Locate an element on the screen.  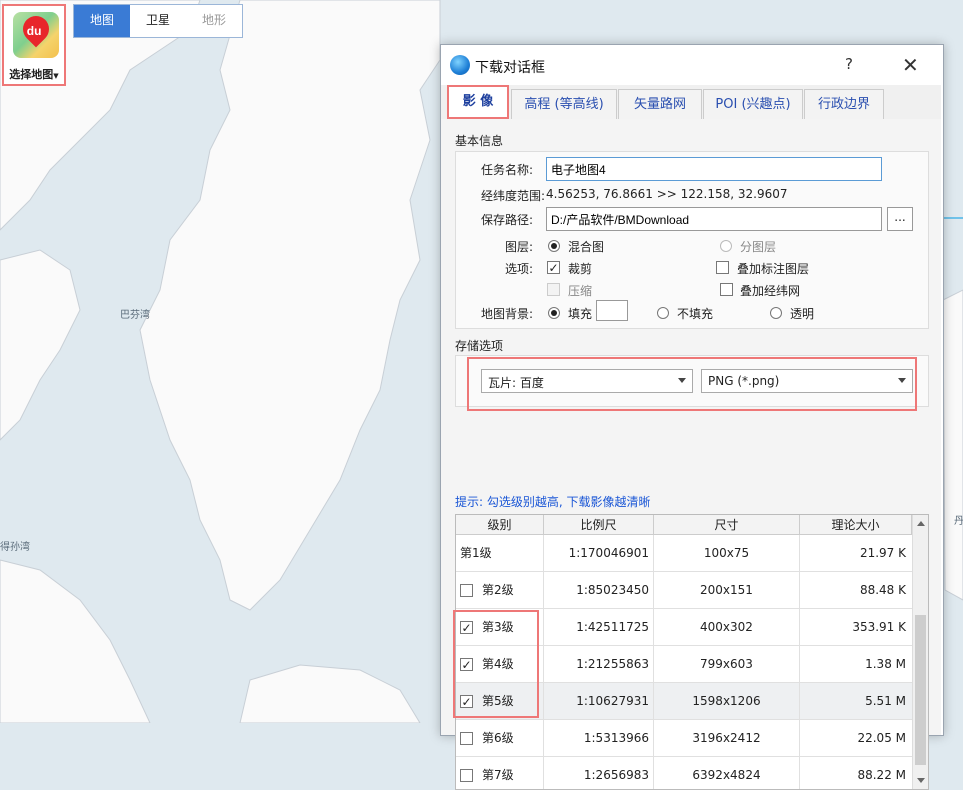
bg-color-swatch is located at coordinates (612, 310).